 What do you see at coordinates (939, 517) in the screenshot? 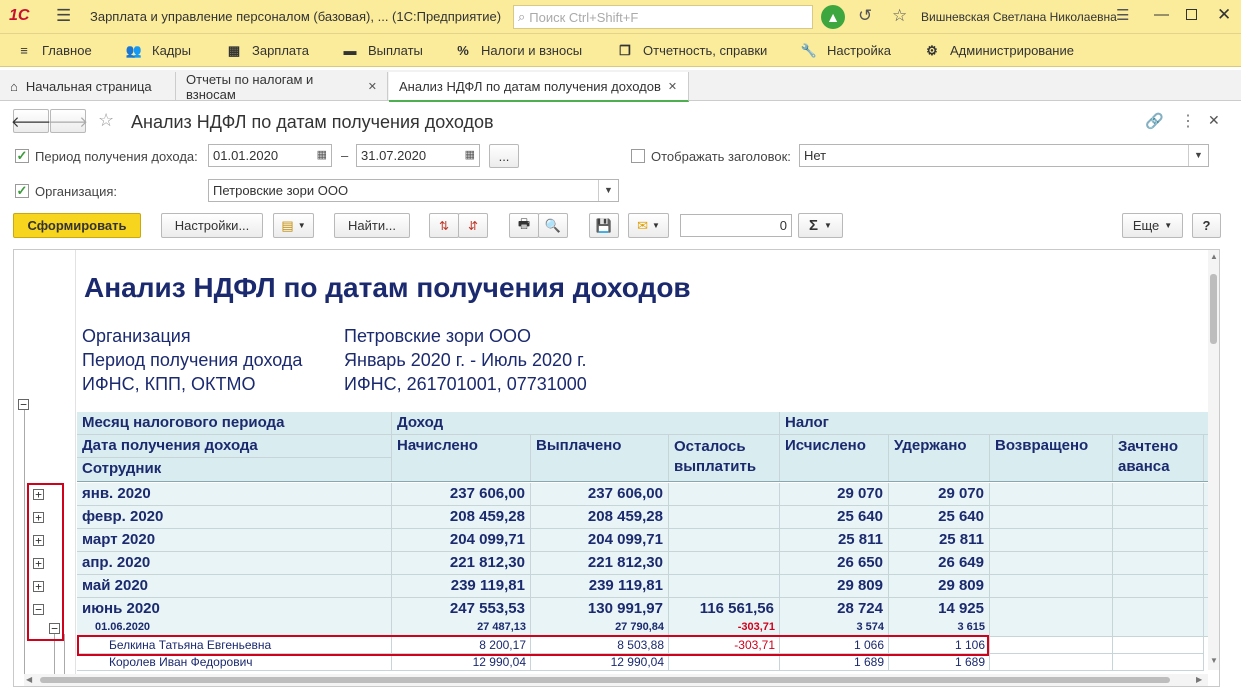
I see `month-withheld: 25 640` at bounding box center [939, 517].